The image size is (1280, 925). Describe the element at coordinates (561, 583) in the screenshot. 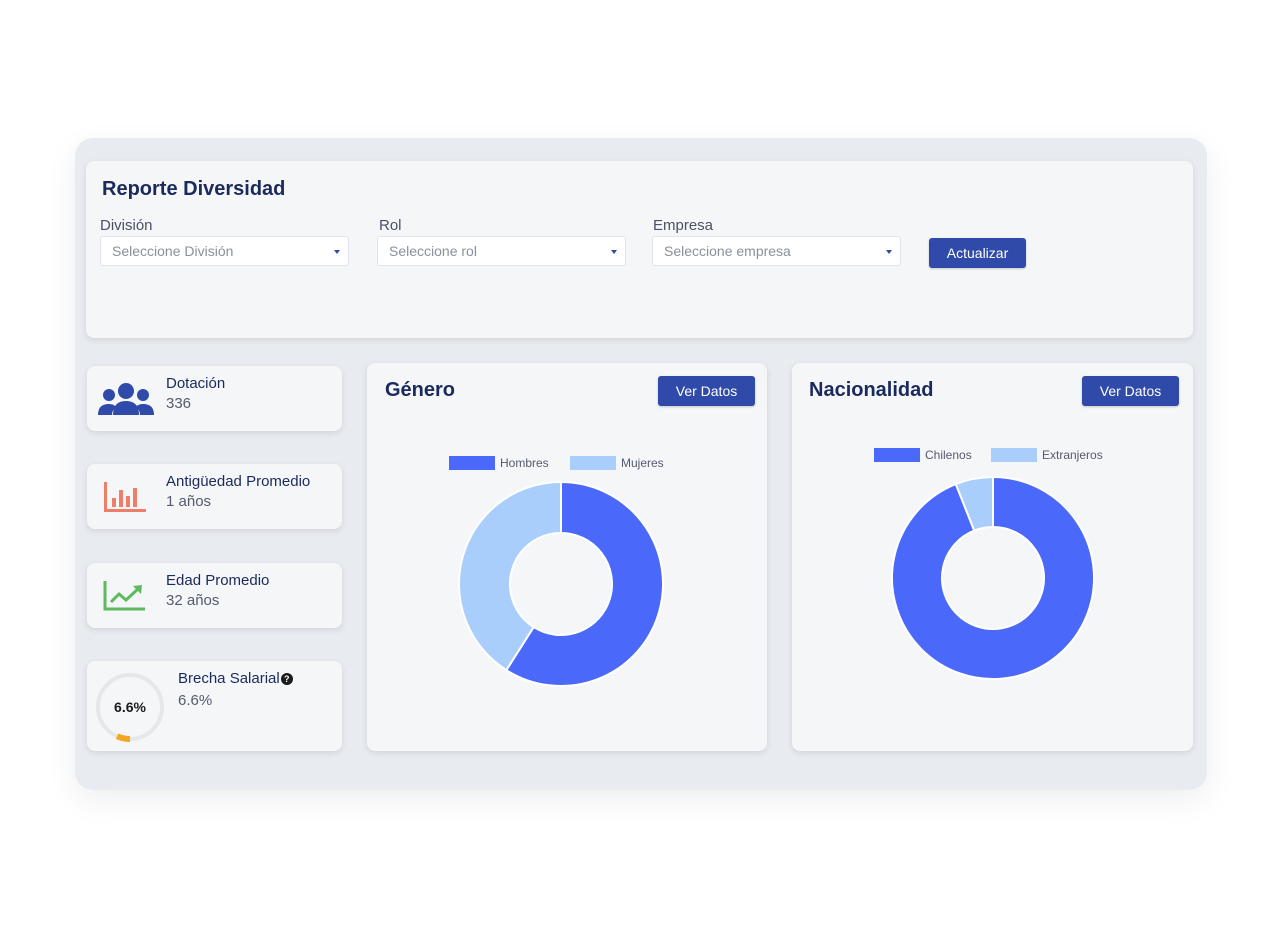

I see `genero-donut-chart` at that location.